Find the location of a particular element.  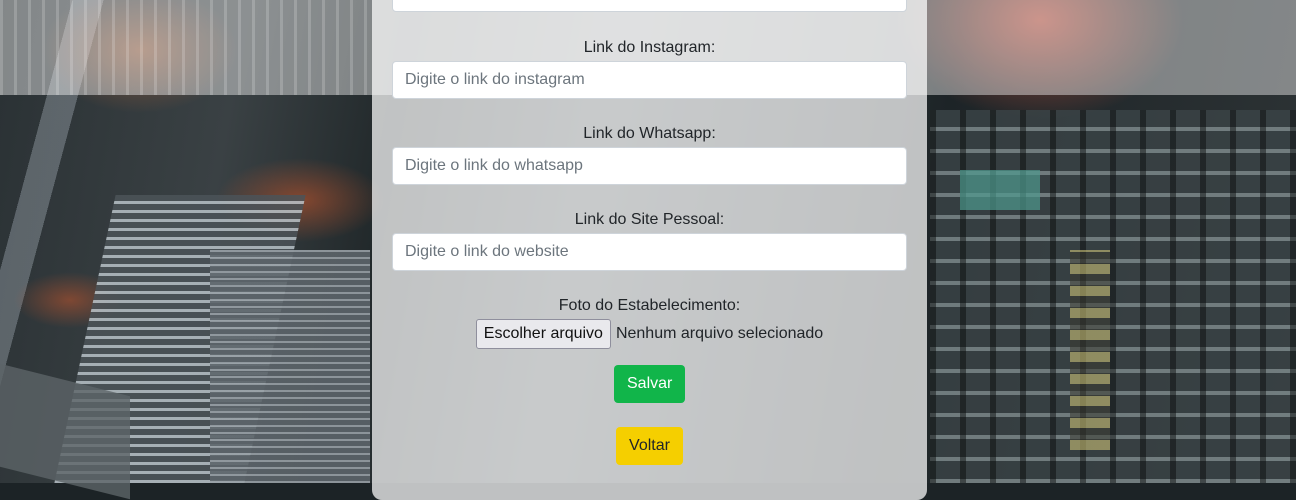

instagram-label: Link do Instagram: is located at coordinates (649, 47).